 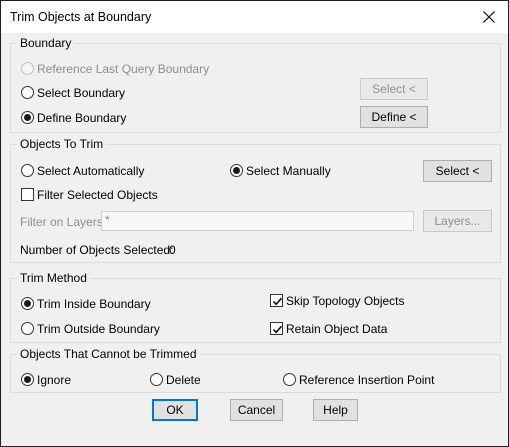 What do you see at coordinates (108, 354) in the screenshot?
I see `cannot-trim-legend: Objects That Cannot be Trimmed` at bounding box center [108, 354].